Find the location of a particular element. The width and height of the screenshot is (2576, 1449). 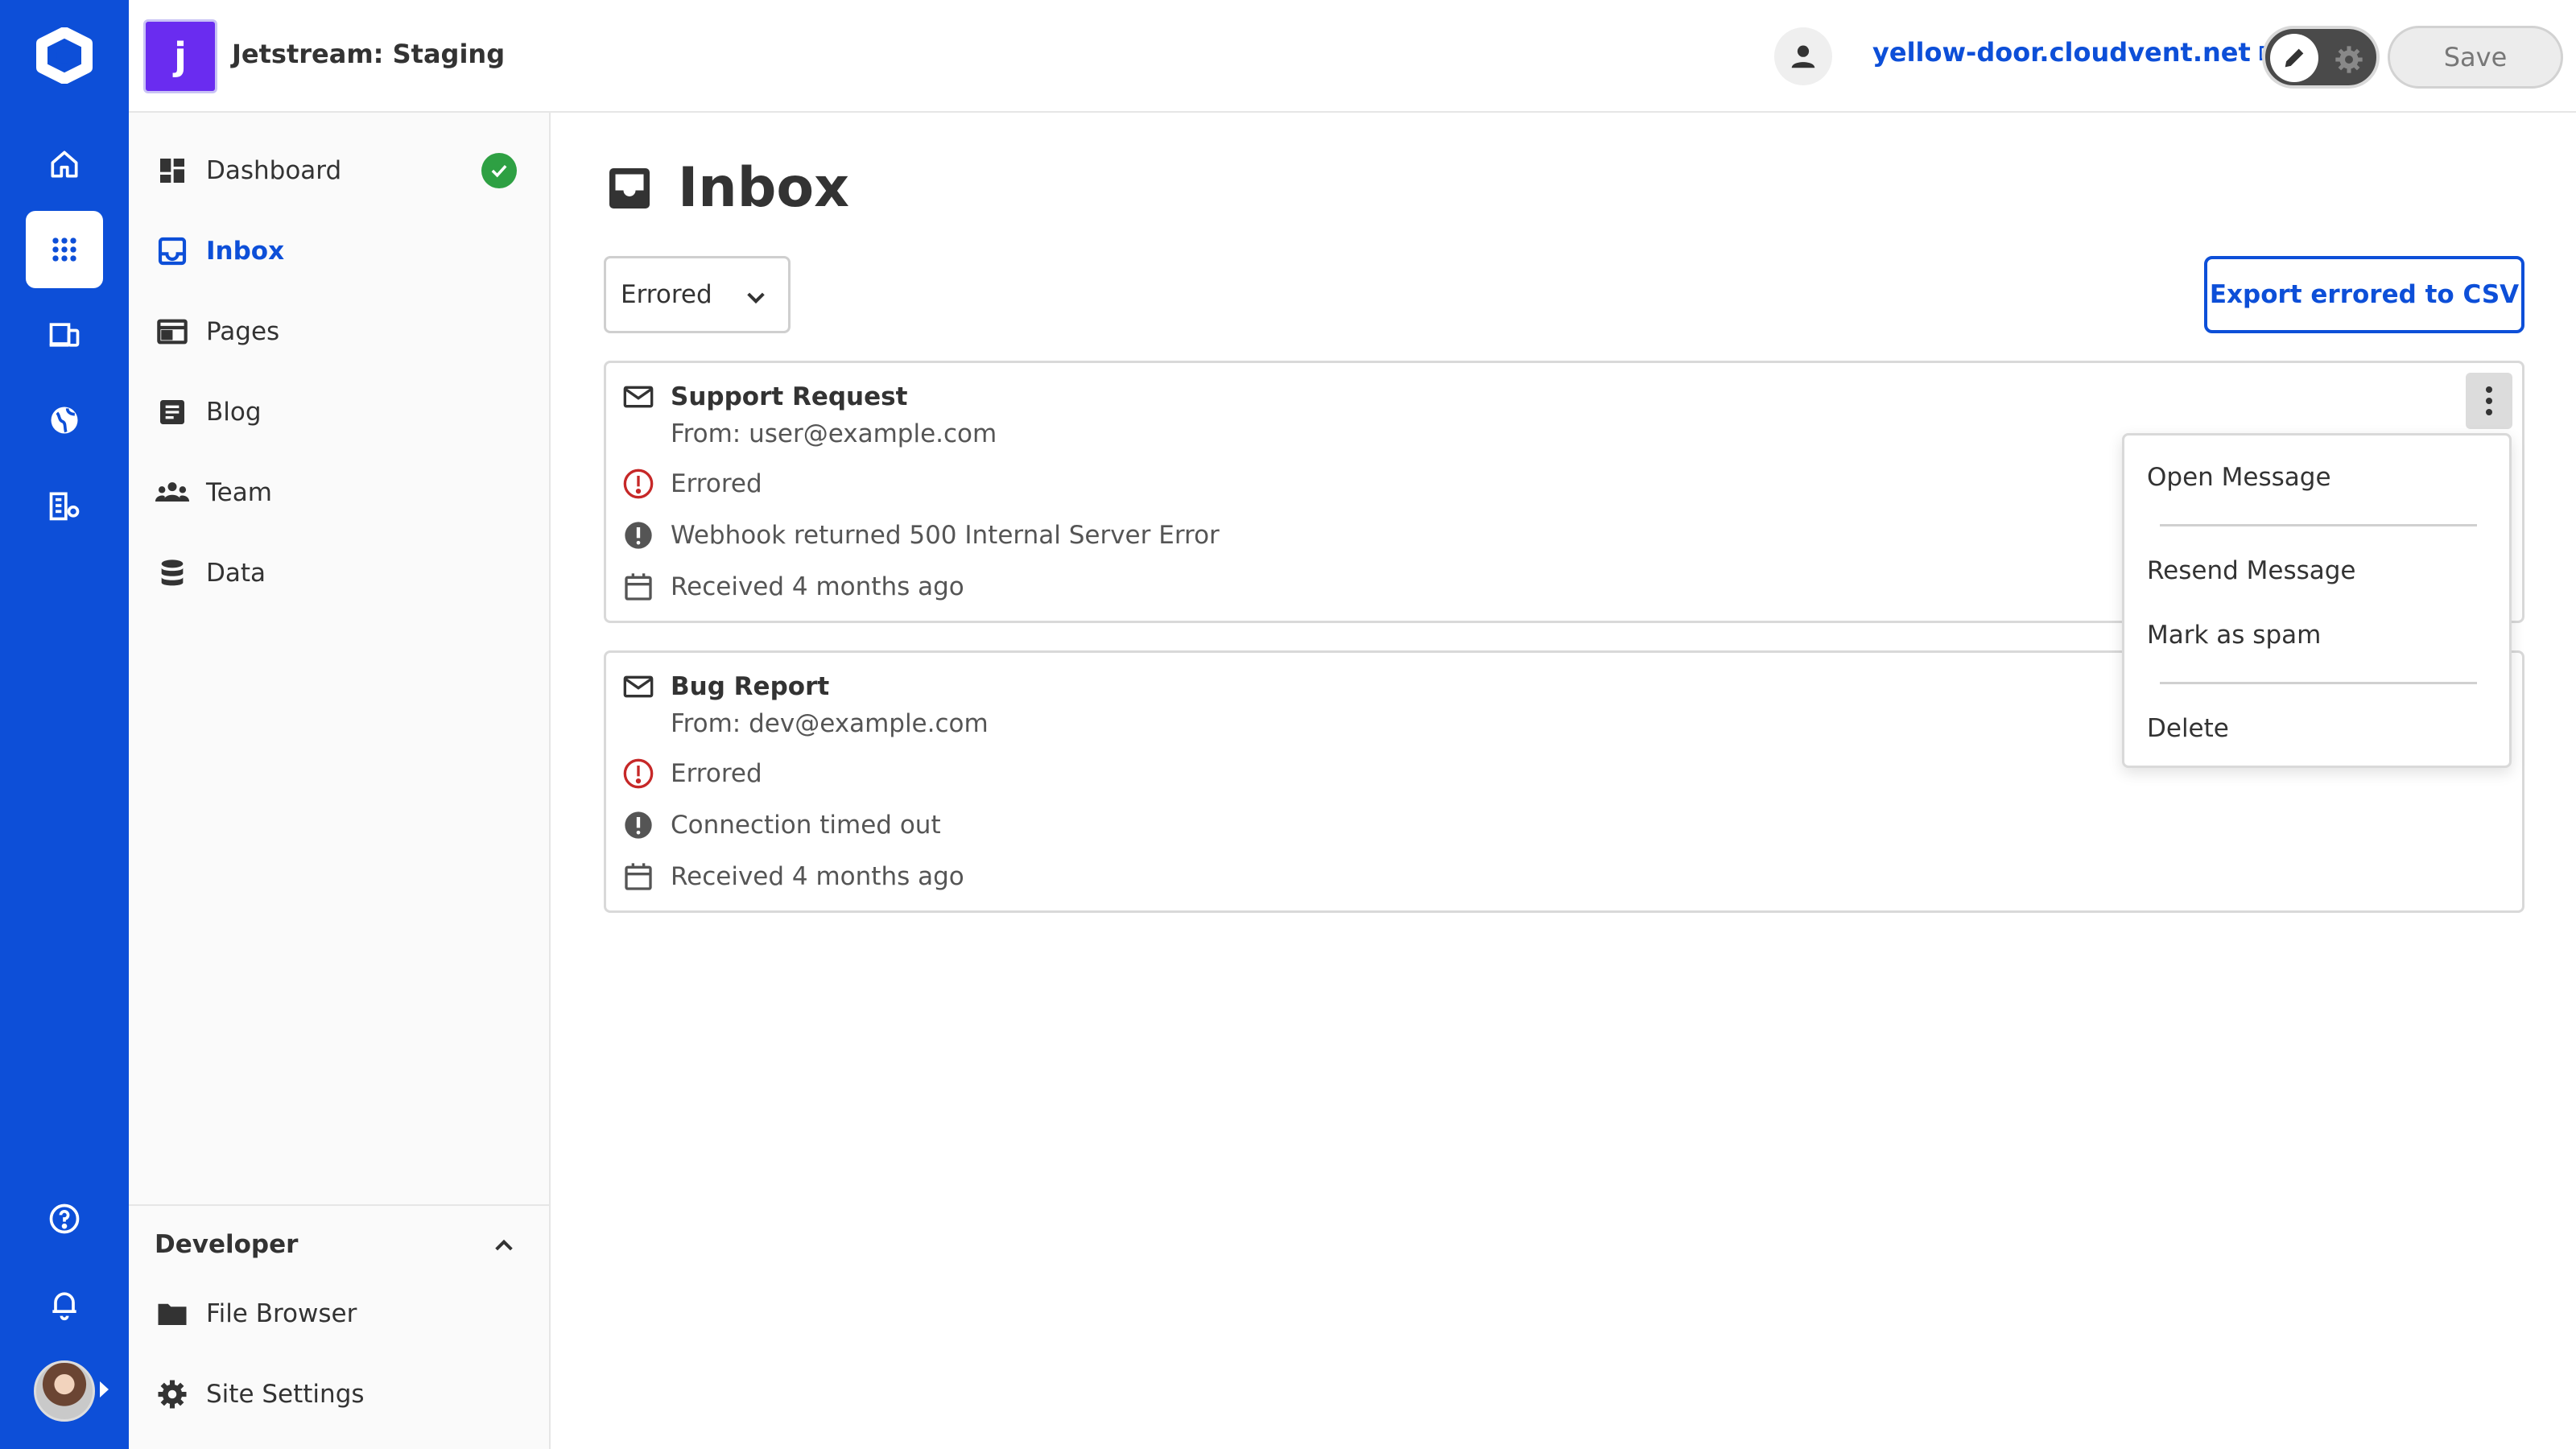

message-title-row: Bug Report is located at coordinates (725, 686).